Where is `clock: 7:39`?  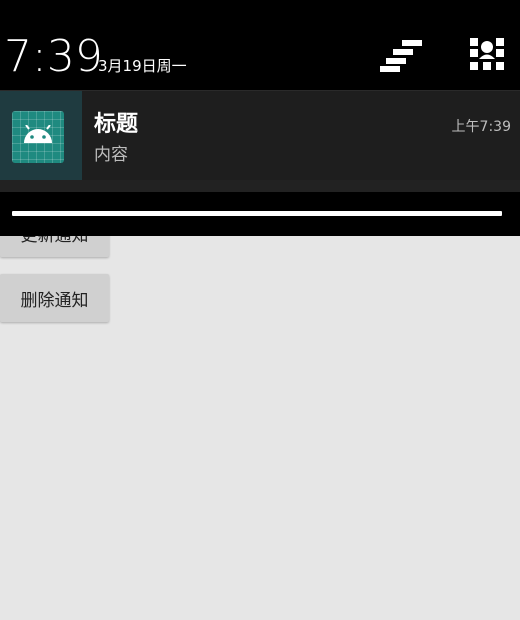
clock: 7:39 is located at coordinates (53, 56).